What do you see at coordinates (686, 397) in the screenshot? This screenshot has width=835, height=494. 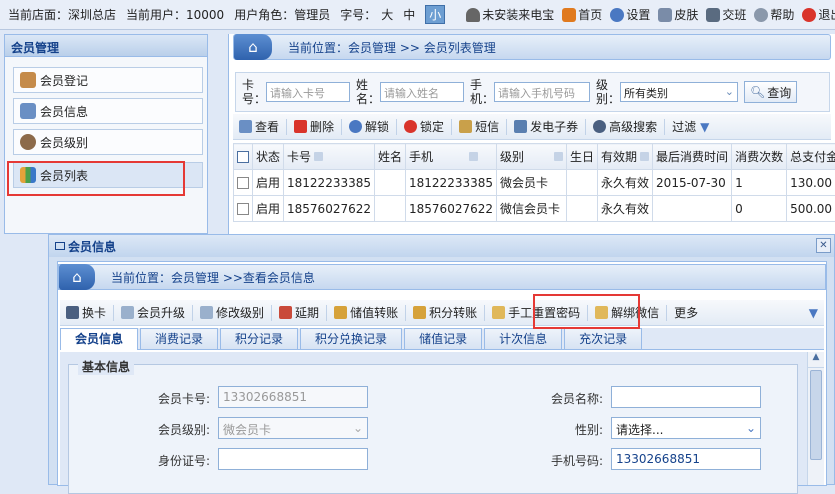 I see `name-field` at bounding box center [686, 397].